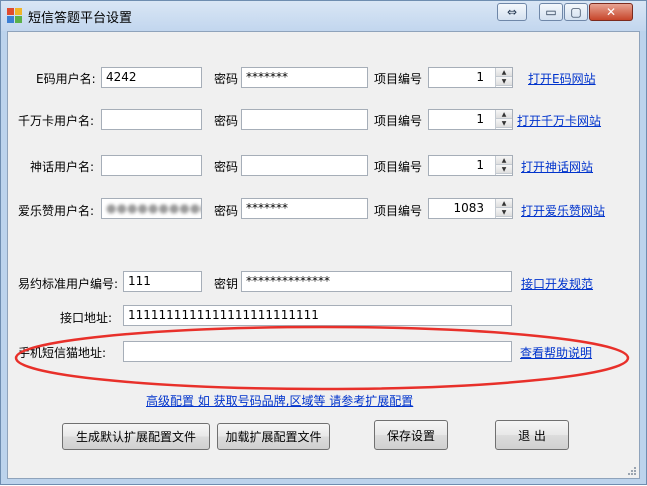 The height and width of the screenshot is (486, 647). What do you see at coordinates (273, 436) in the screenshot?
I see `load-config-button: 加载扩展配置文件` at bounding box center [273, 436].